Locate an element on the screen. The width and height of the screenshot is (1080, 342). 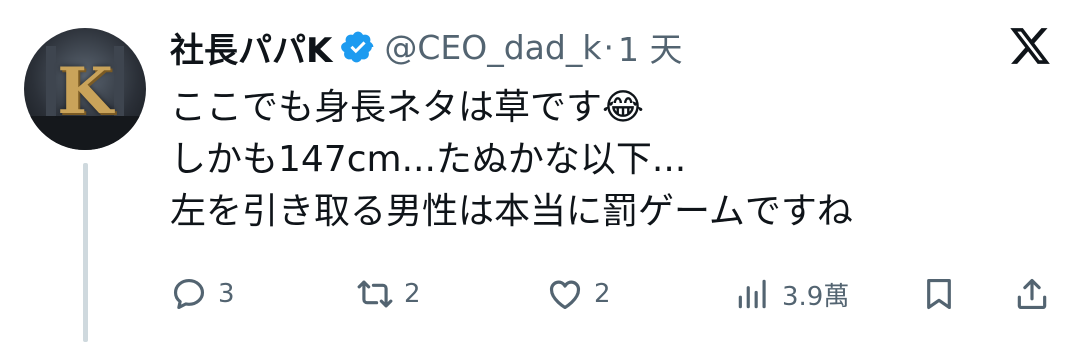
author-name: 社長パパK is located at coordinates (251, 47).